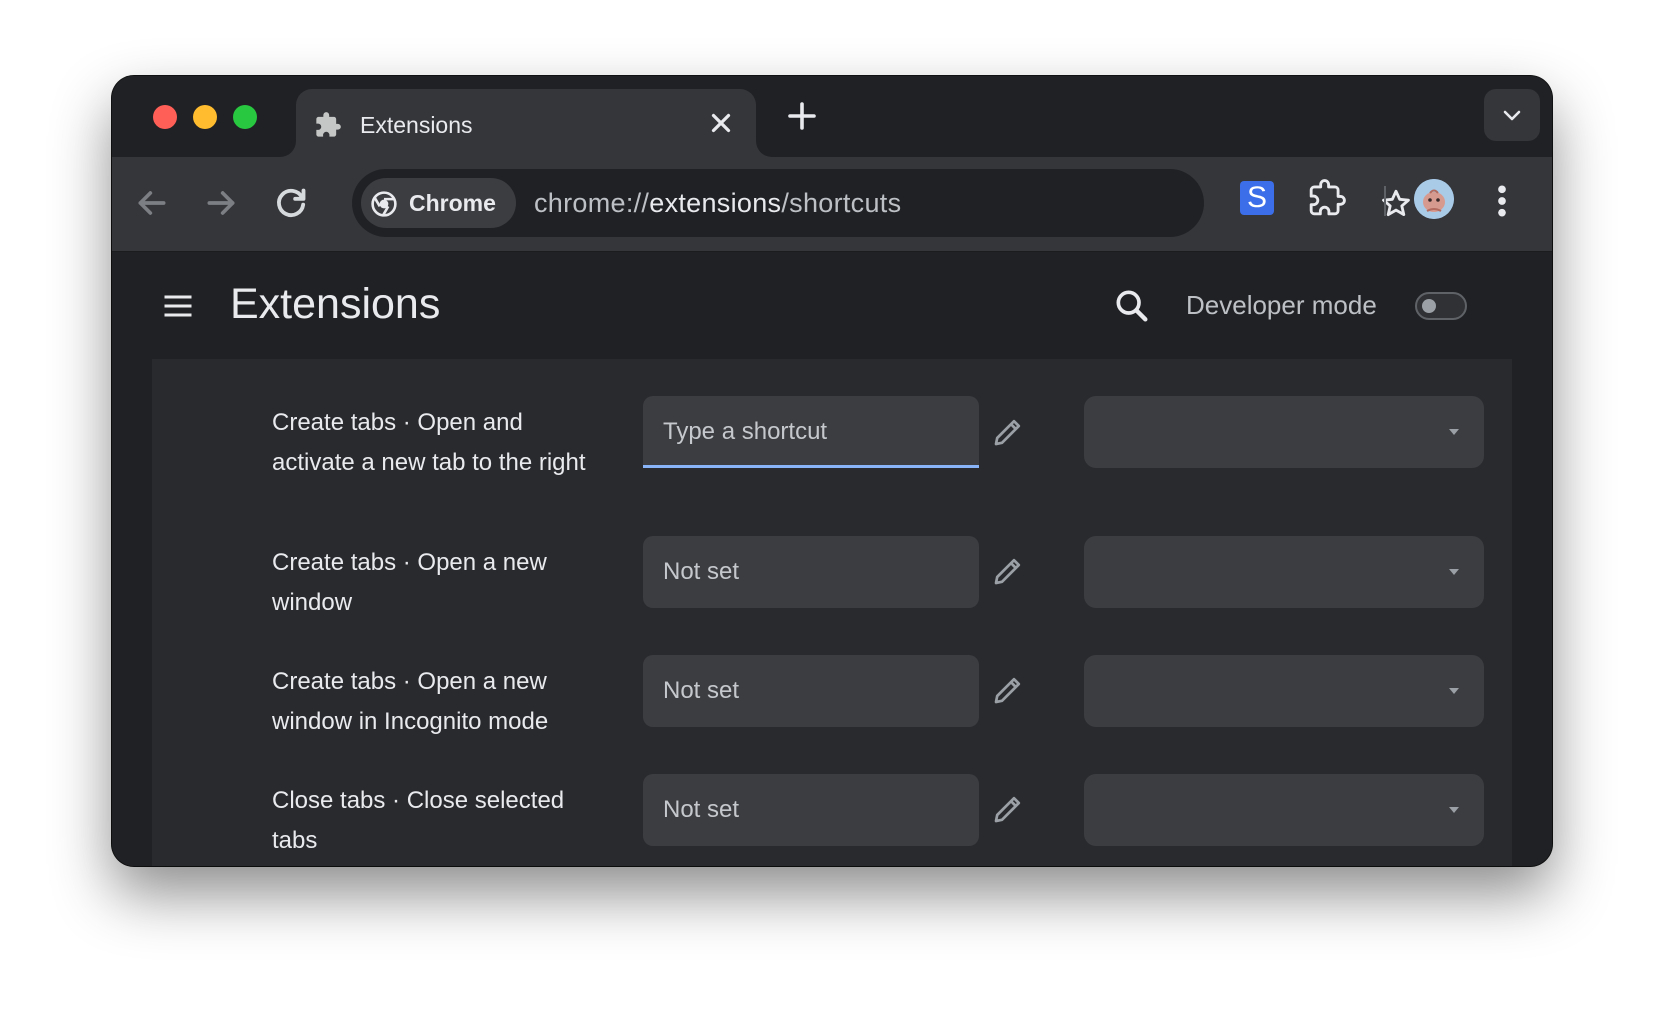 The height and width of the screenshot is (1014, 1664). What do you see at coordinates (1385, 201) in the screenshot?
I see `toolbar-divider` at bounding box center [1385, 201].